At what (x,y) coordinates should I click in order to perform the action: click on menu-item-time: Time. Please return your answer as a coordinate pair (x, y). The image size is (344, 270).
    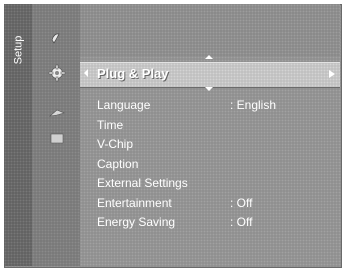
    Looking at the image, I should click on (210, 126).